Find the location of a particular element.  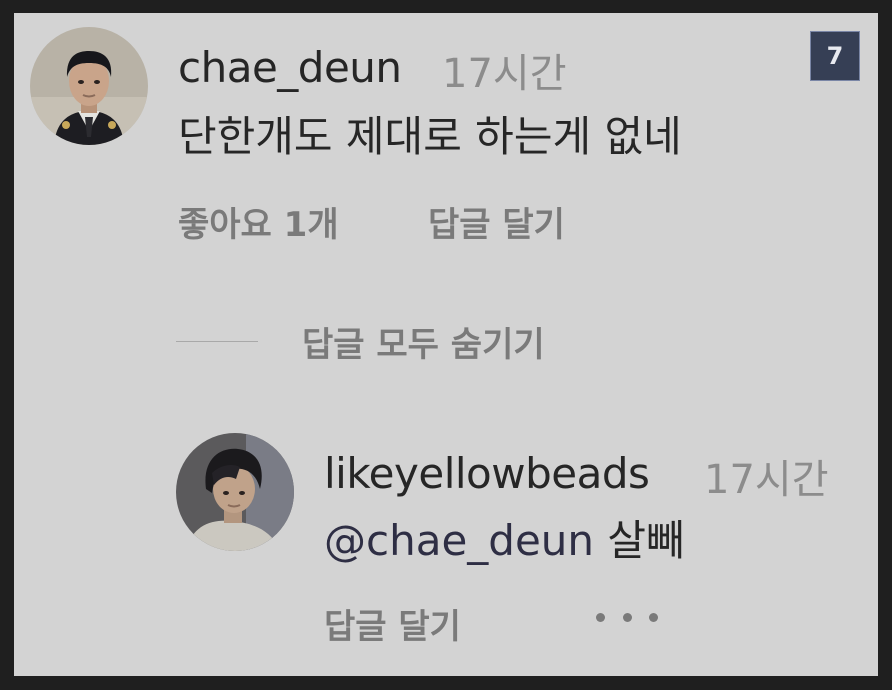

mention-link: @chae_deun is located at coordinates (459, 540).